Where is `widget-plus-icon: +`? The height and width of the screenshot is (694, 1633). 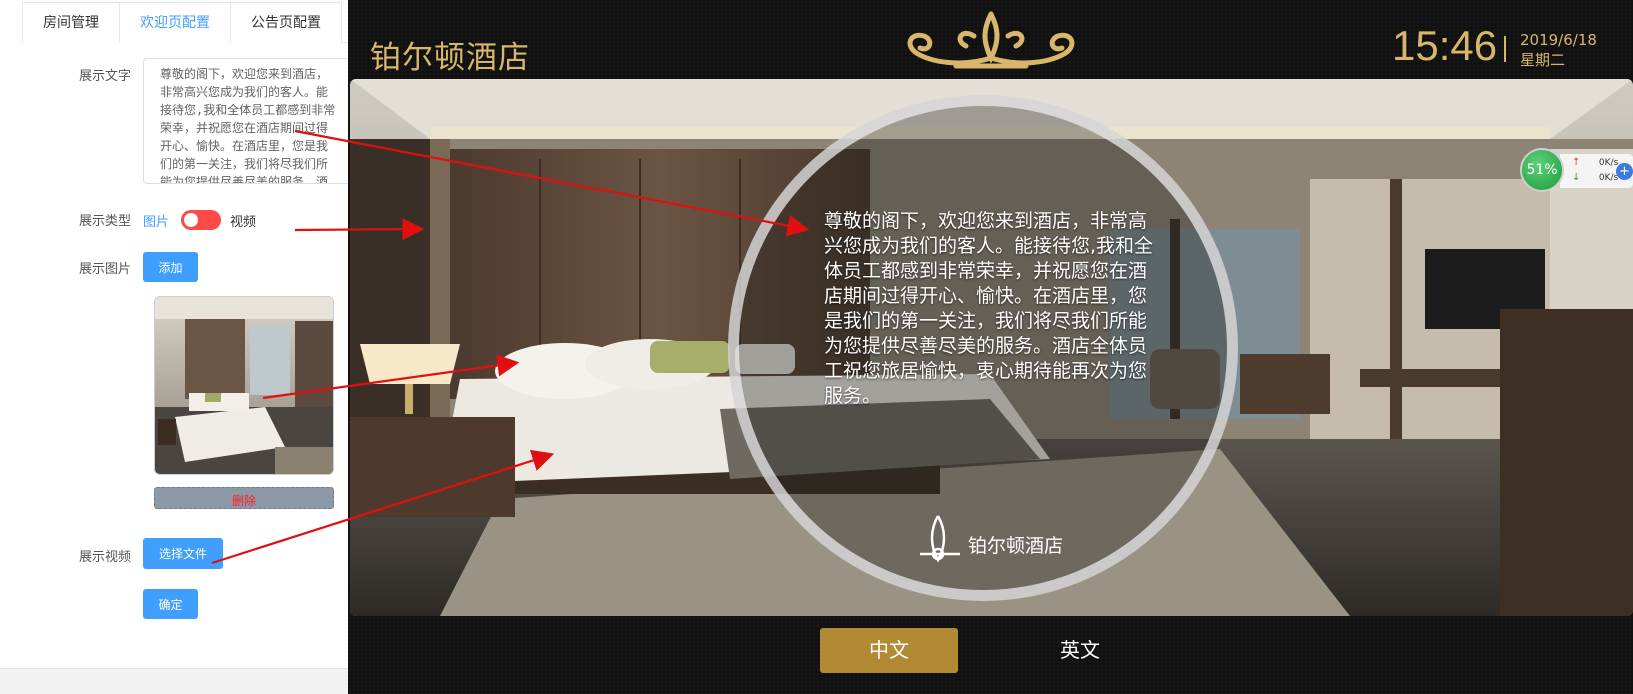
widget-plus-icon: + is located at coordinates (1624, 171).